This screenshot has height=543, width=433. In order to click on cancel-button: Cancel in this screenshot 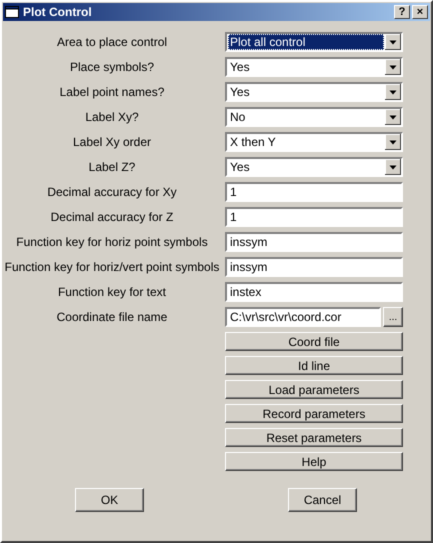, I will do `click(322, 500)`.